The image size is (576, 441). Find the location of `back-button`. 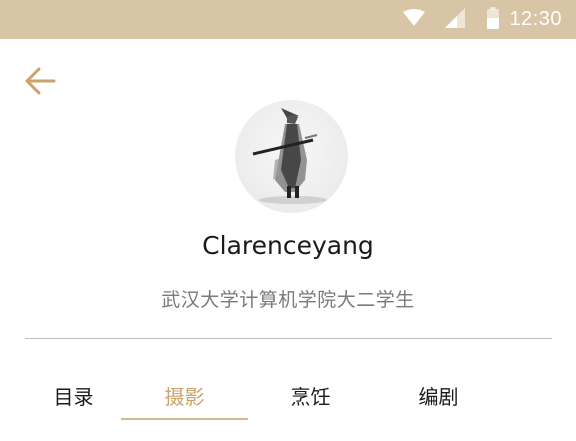

back-button is located at coordinates (40, 83).